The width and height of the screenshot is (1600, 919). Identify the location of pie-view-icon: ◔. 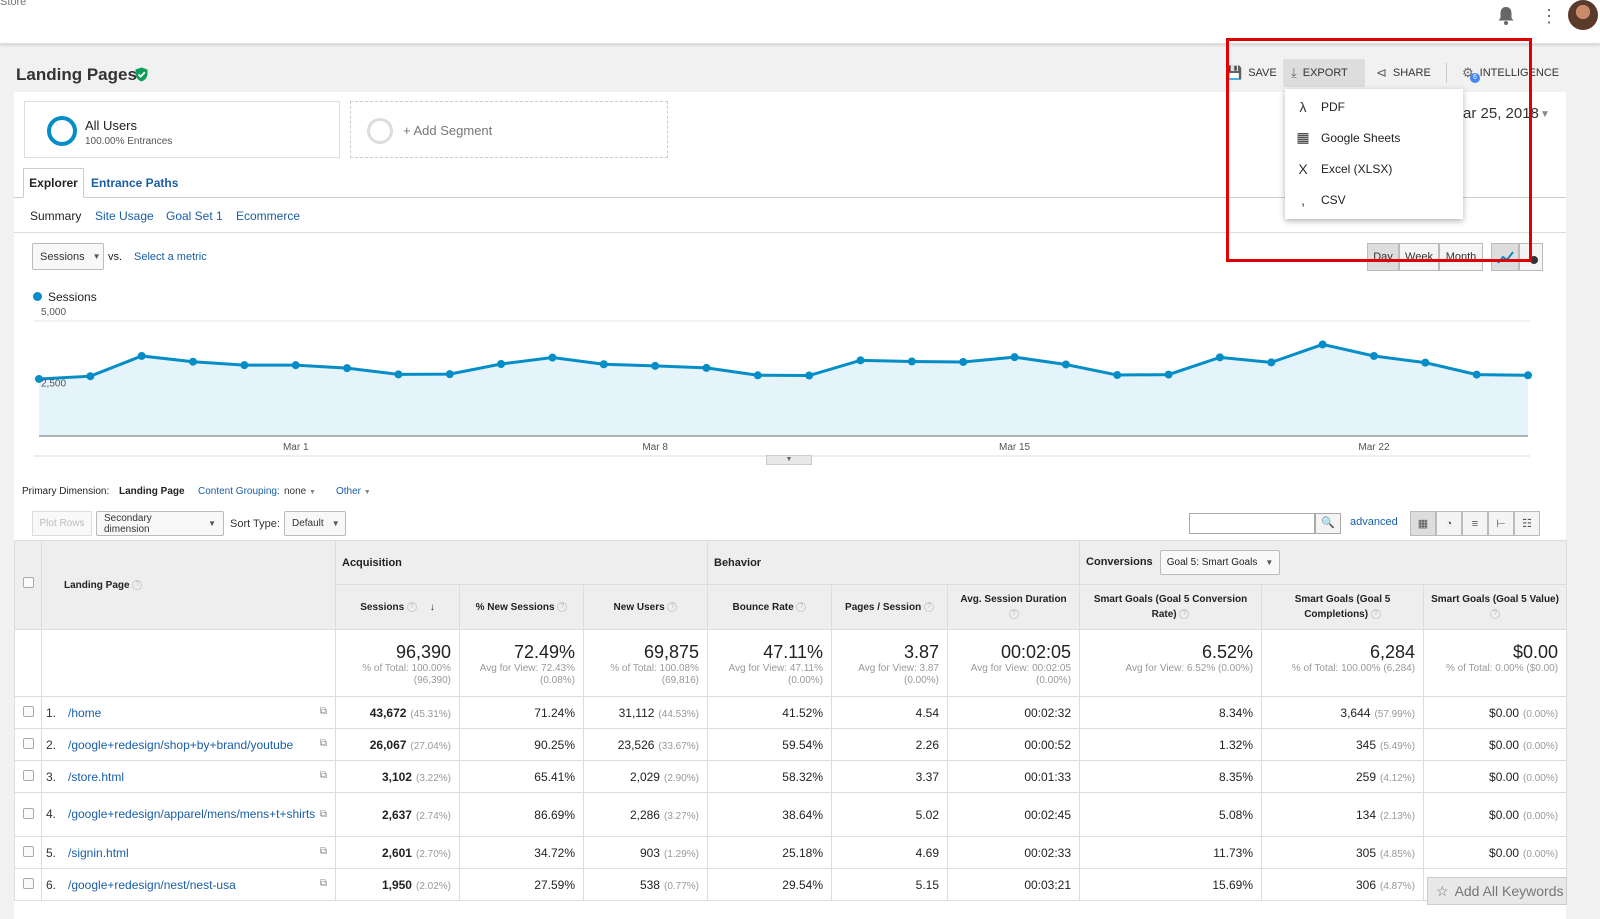
(1449, 523).